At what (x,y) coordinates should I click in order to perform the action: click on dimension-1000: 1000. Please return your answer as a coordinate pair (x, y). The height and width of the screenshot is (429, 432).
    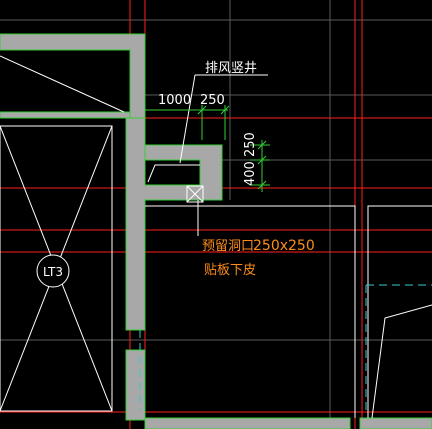
    Looking at the image, I should click on (174, 100).